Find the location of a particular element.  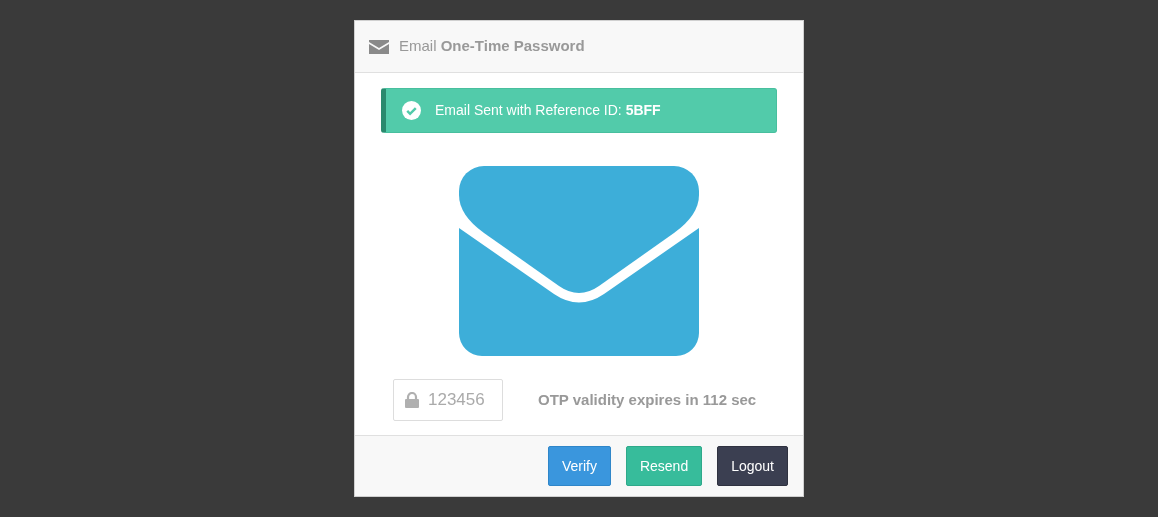

lock-icon is located at coordinates (412, 400).